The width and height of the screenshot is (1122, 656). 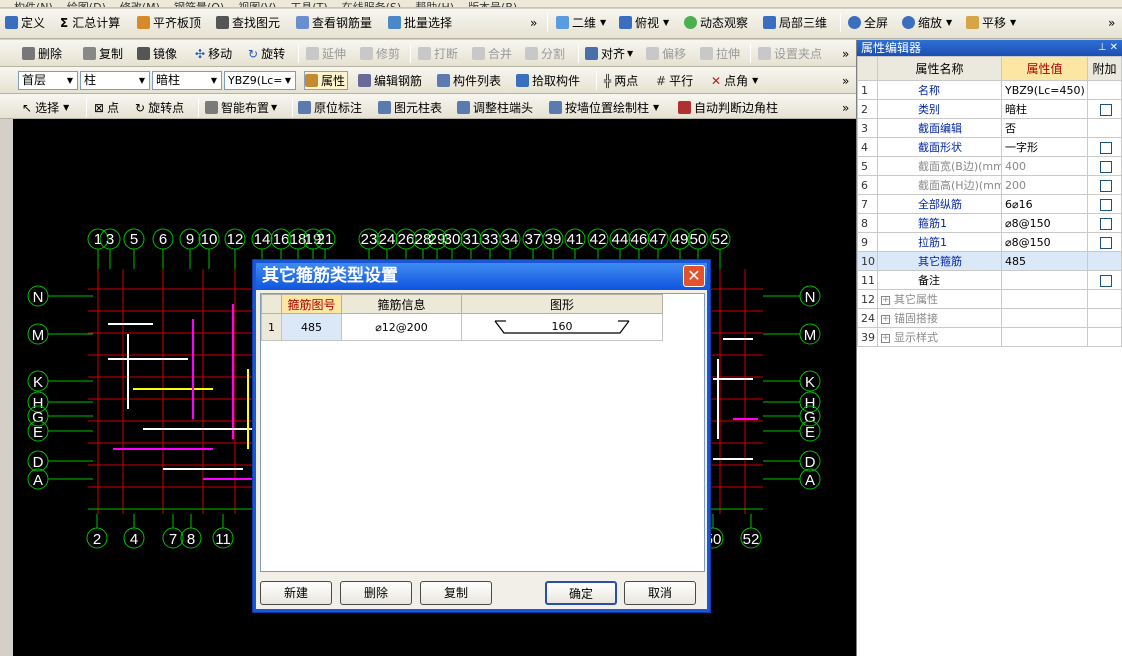 I want to click on property-value: 200, so click(x=1044, y=185).